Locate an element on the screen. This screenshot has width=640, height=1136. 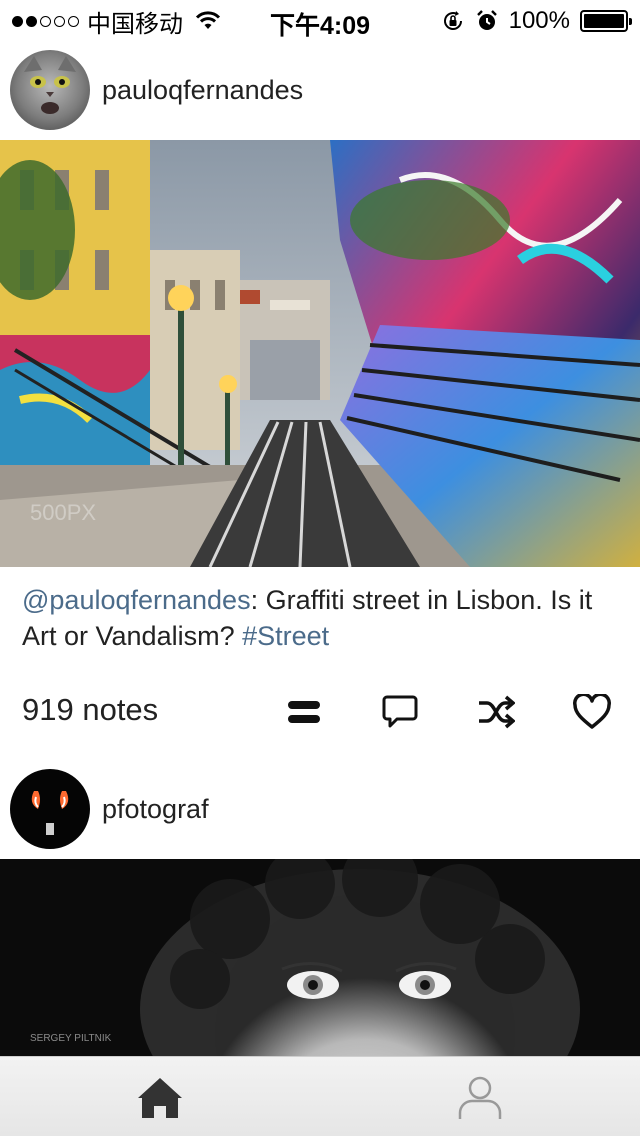
battery-fill is located at coordinates (604, 21).